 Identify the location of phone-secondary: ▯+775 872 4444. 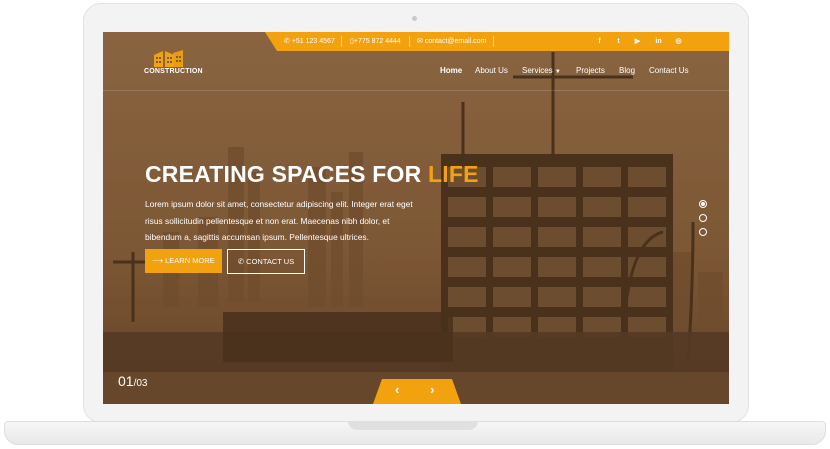
(375, 41).